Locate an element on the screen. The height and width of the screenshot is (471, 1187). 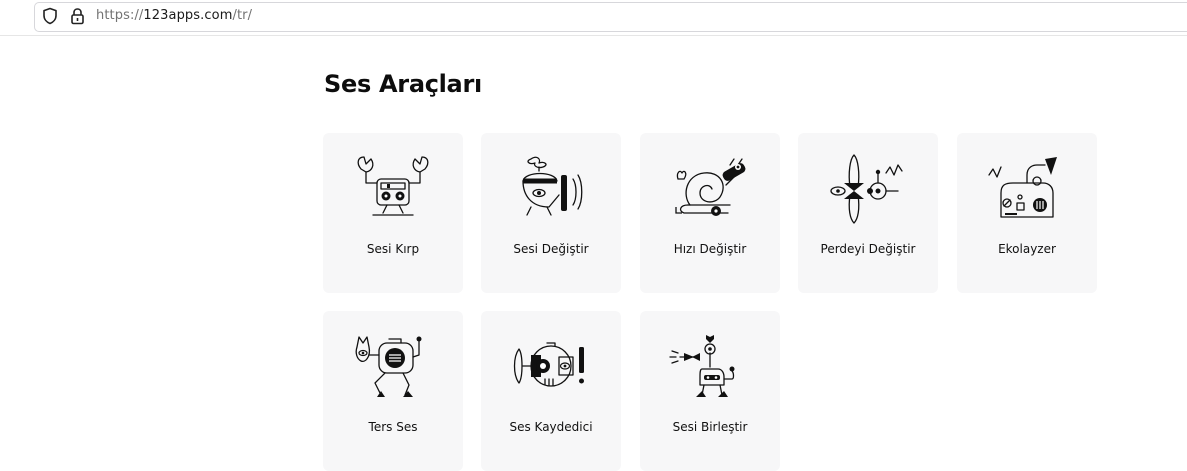
tracking-shield-icon is located at coordinates (50, 16).